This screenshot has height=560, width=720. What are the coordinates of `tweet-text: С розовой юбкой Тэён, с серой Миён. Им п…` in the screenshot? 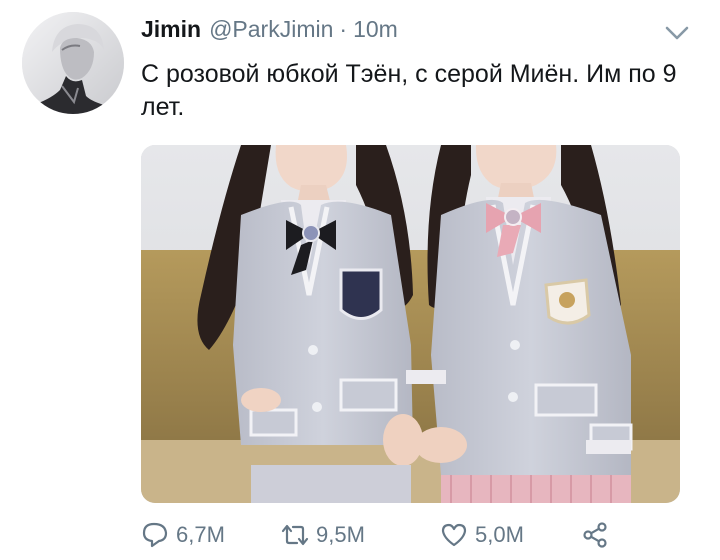 It's located at (409, 90).